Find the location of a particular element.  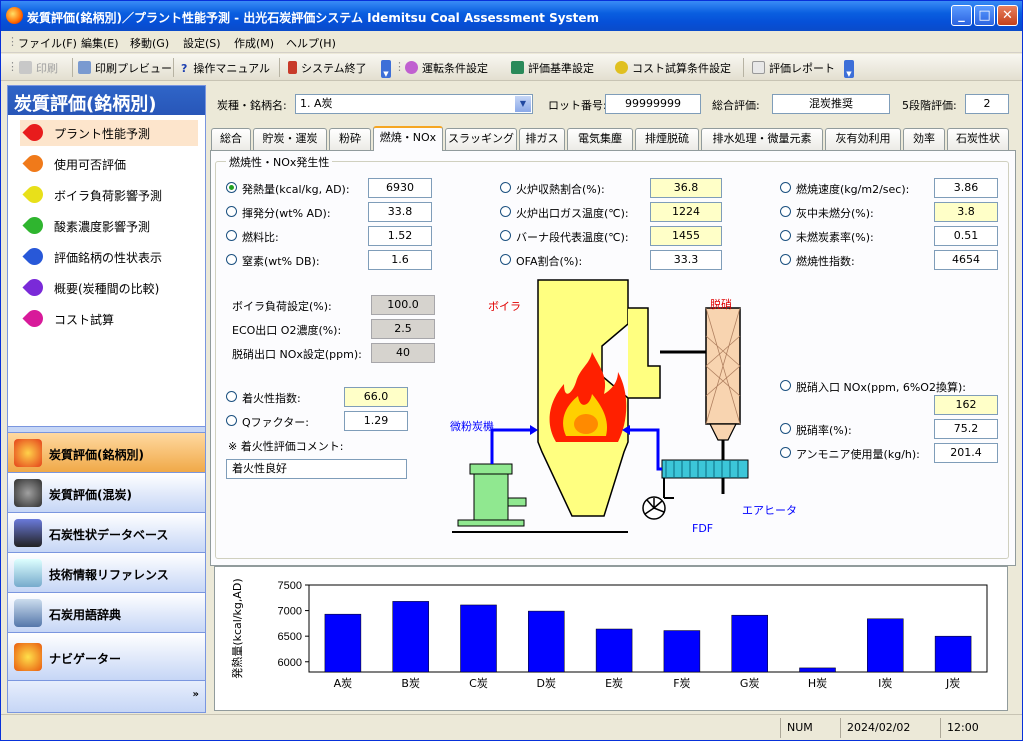

leaf-icon is located at coordinates (34, 225).